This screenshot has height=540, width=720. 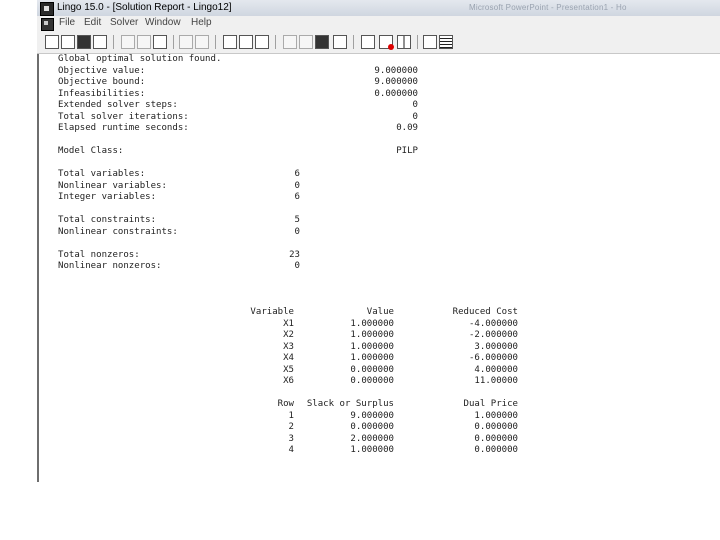 I want to click on find-icon, so click(x=230, y=42).